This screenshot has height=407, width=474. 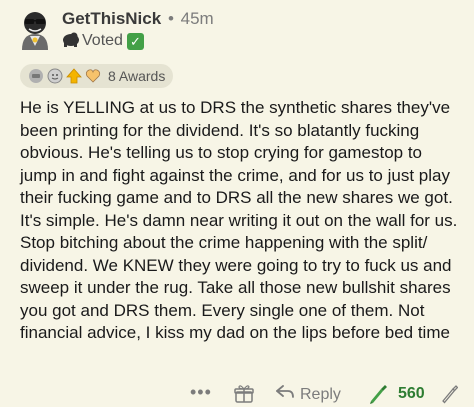 What do you see at coordinates (35, 29) in the screenshot?
I see `avatar` at bounding box center [35, 29].